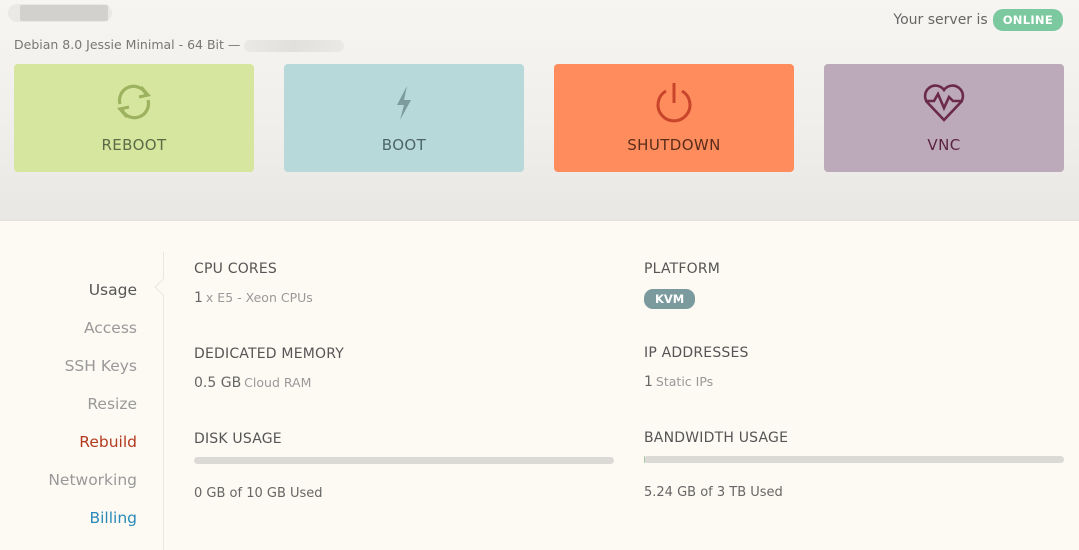 This screenshot has height=550, width=1079. Describe the element at coordinates (112, 404) in the screenshot. I see `nav-resize: Resize` at that location.